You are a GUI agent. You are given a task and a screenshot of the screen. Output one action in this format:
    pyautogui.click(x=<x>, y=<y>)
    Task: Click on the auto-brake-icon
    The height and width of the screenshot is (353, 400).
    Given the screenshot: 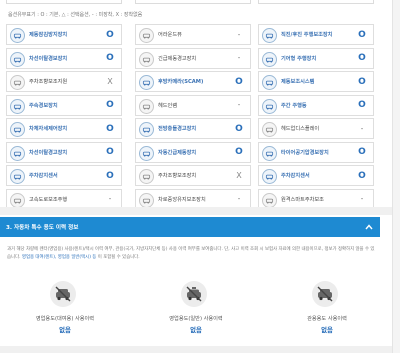 What is the action you would take?
    pyautogui.click(x=146, y=153)
    